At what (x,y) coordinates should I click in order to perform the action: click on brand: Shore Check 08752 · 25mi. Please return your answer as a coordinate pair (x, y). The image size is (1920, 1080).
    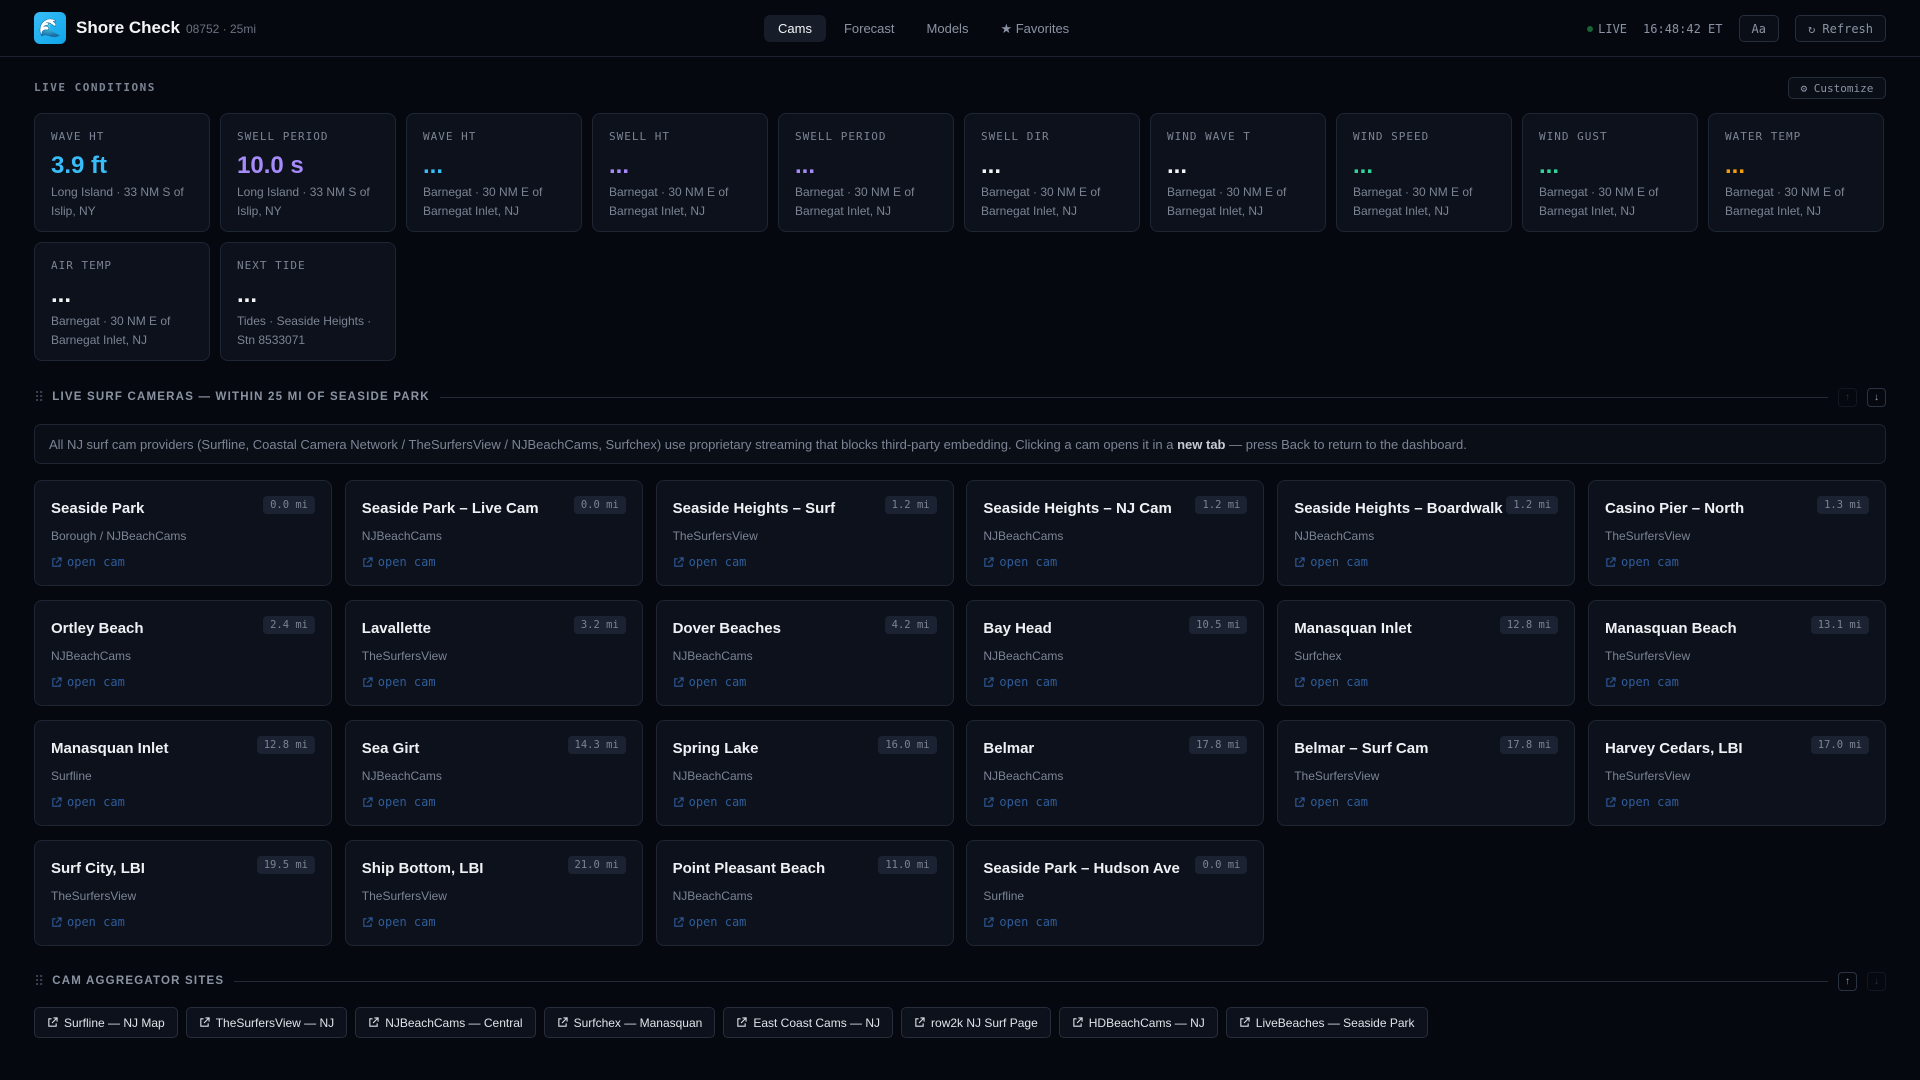
    Looking at the image, I should click on (166, 28).